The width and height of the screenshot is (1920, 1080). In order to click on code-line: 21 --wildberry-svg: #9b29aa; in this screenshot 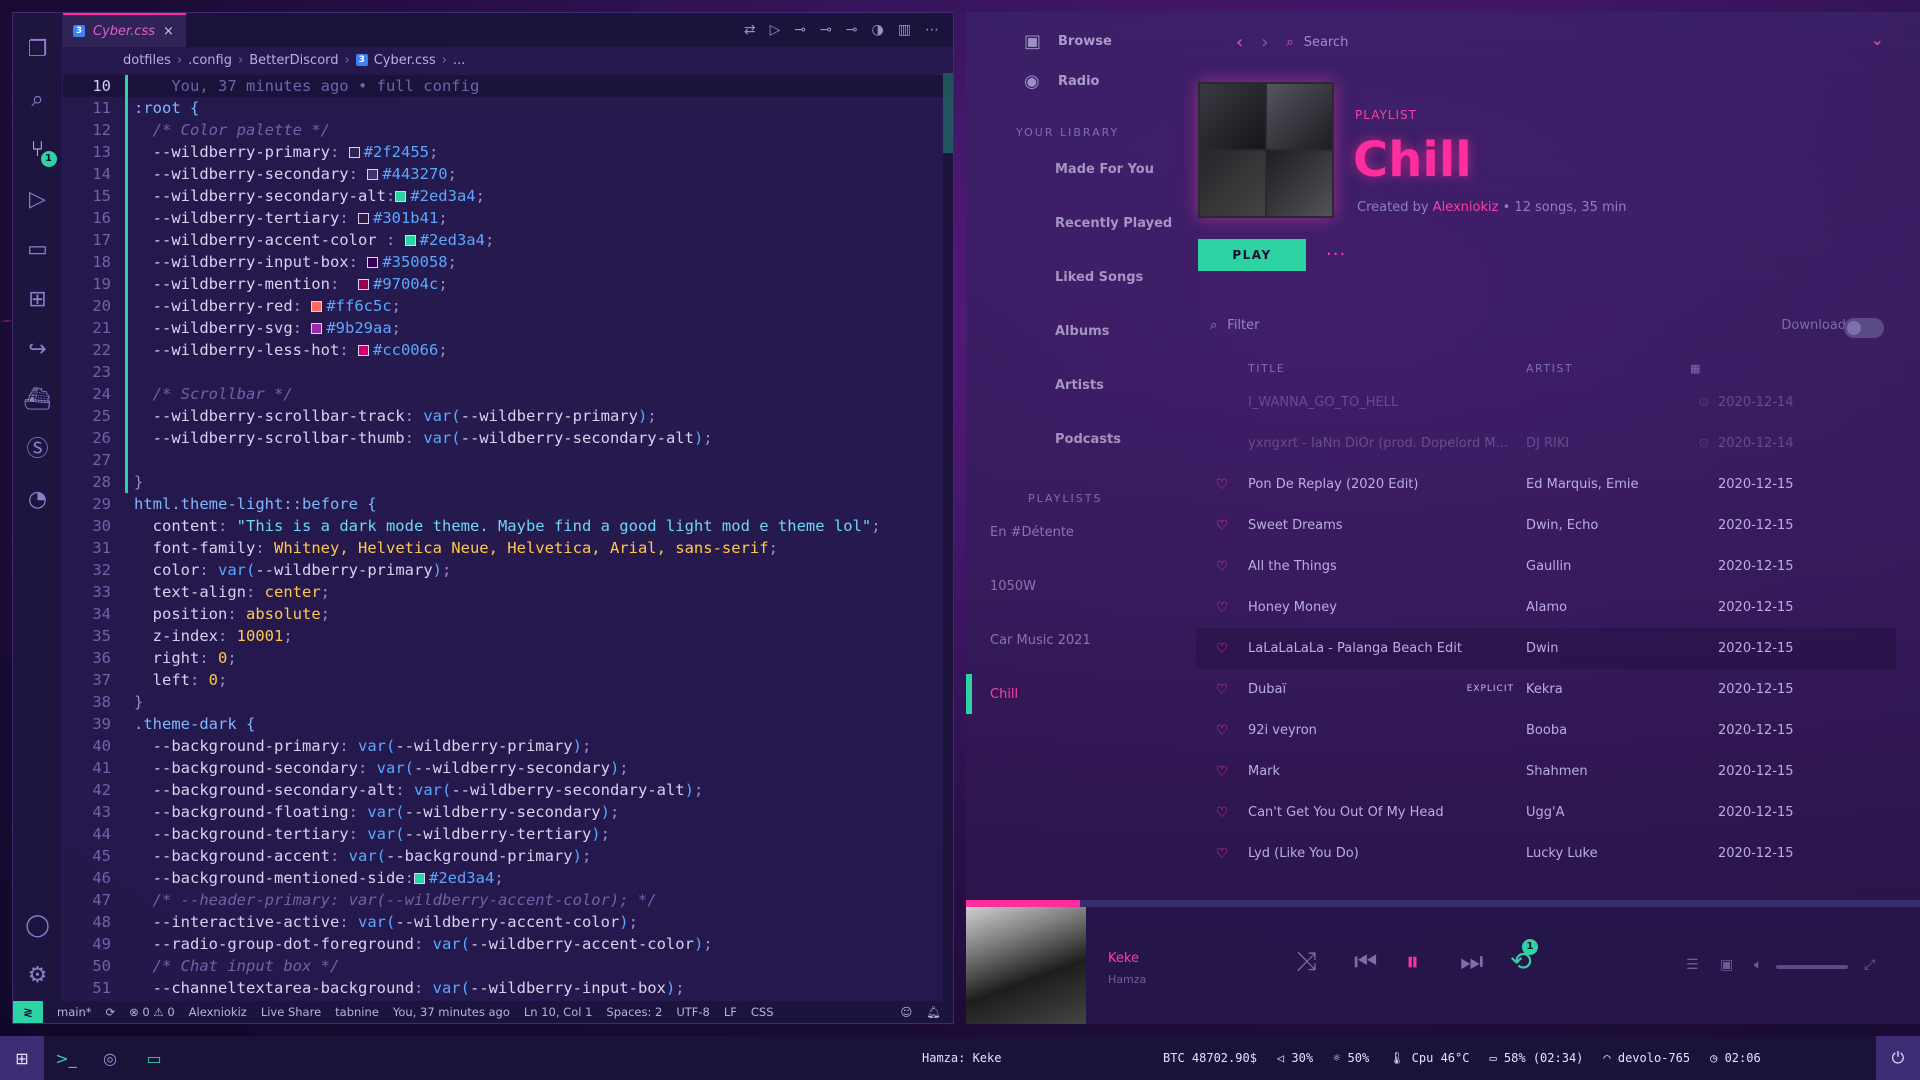, I will do `click(508, 328)`.